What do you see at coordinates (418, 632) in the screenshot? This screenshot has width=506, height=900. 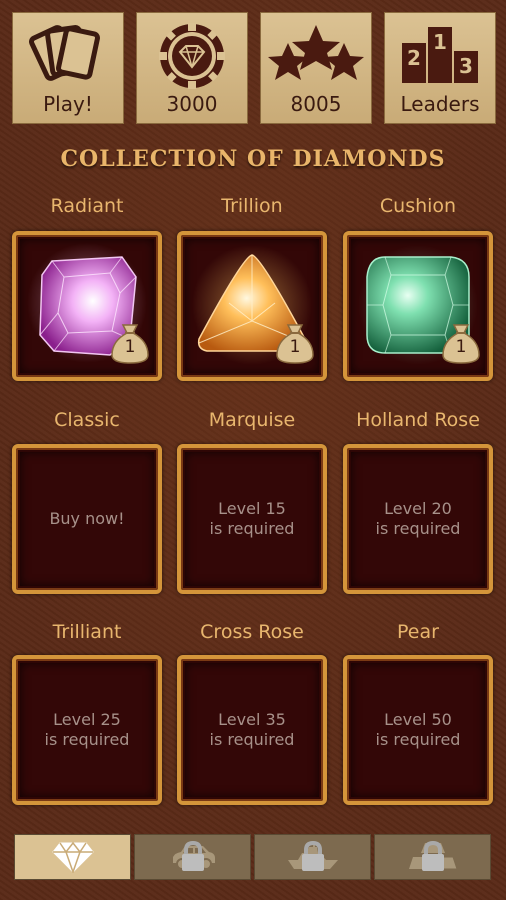 I see `diamond-label: Pear` at bounding box center [418, 632].